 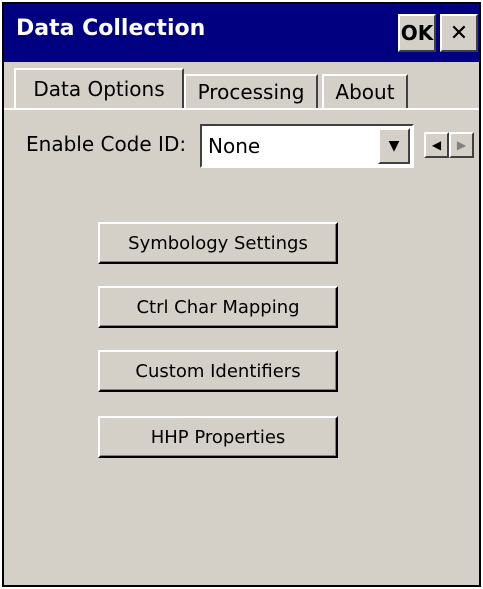 I want to click on symbology-settings-button: Symbology Settings, so click(x=218, y=243).